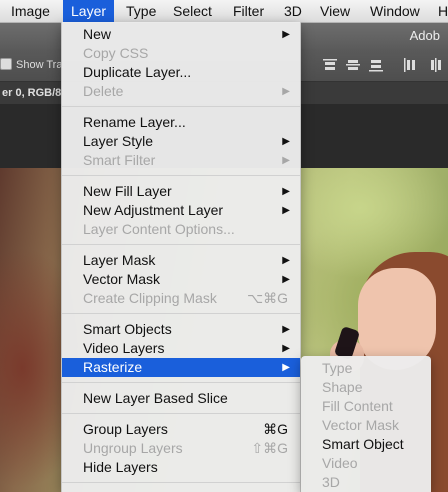 The image size is (448, 492). What do you see at coordinates (269, 448) in the screenshot?
I see `menu-item-shortcut: ⇧⌘G` at bounding box center [269, 448].